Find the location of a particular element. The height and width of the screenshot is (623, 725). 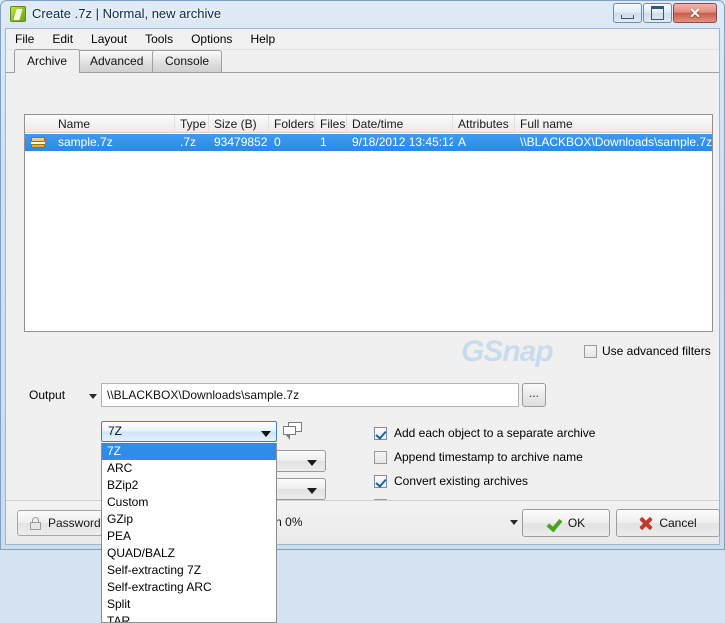

comment-icon is located at coordinates (293, 431).